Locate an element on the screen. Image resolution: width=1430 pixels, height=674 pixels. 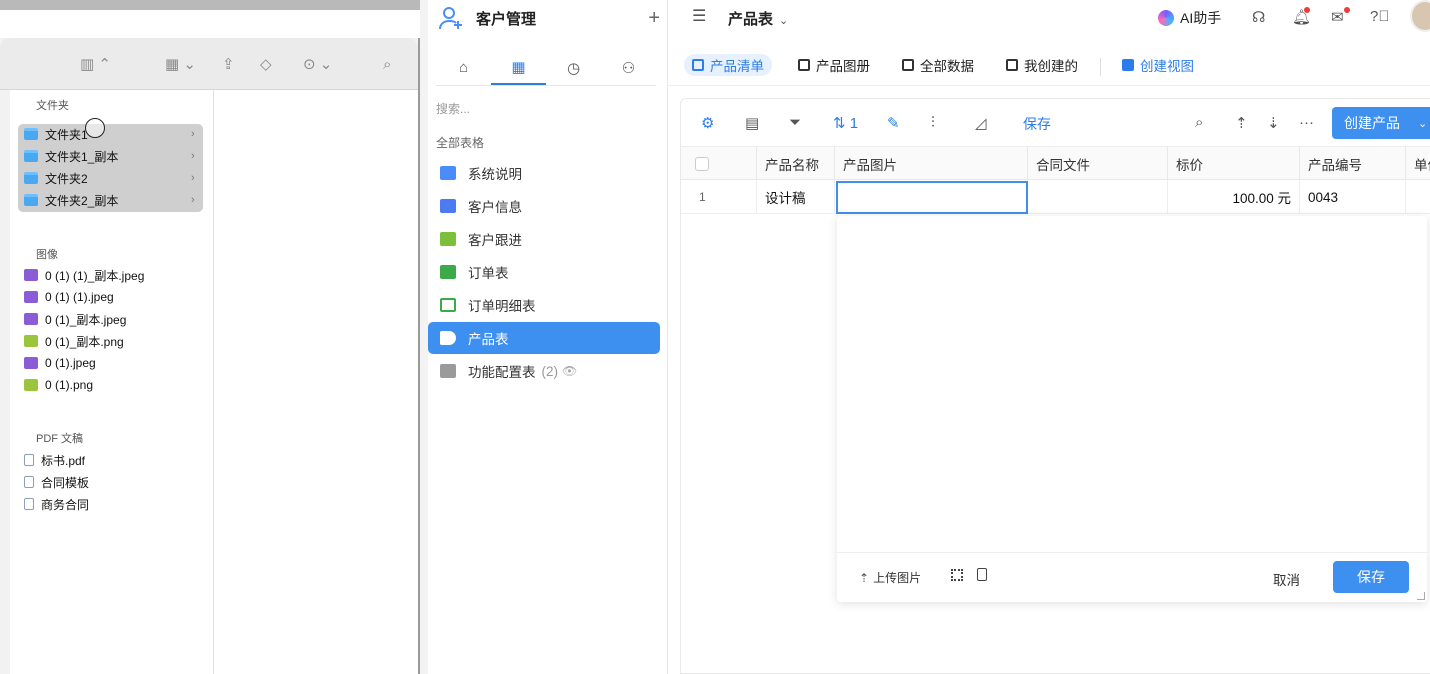
copy-icon is located at coordinates (982, 574).